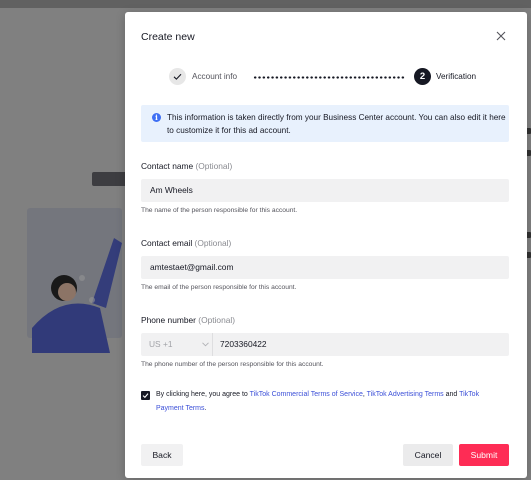 The image size is (531, 480). What do you see at coordinates (484, 455) in the screenshot?
I see `submit-button: Submit` at bounding box center [484, 455].